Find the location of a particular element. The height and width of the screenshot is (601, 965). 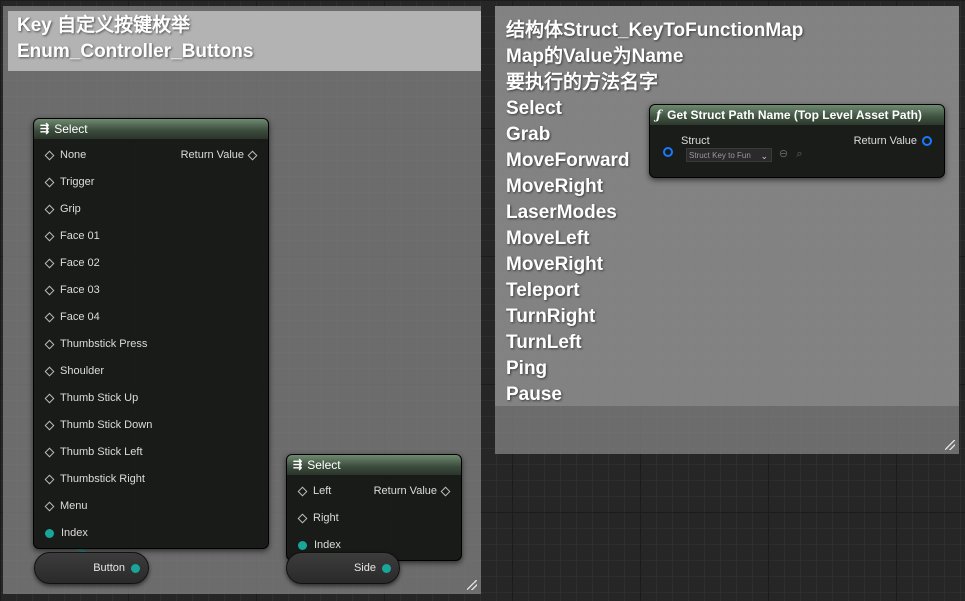

struct-dropdown: Struct Key to Fun ⌄ is located at coordinates (729, 155).